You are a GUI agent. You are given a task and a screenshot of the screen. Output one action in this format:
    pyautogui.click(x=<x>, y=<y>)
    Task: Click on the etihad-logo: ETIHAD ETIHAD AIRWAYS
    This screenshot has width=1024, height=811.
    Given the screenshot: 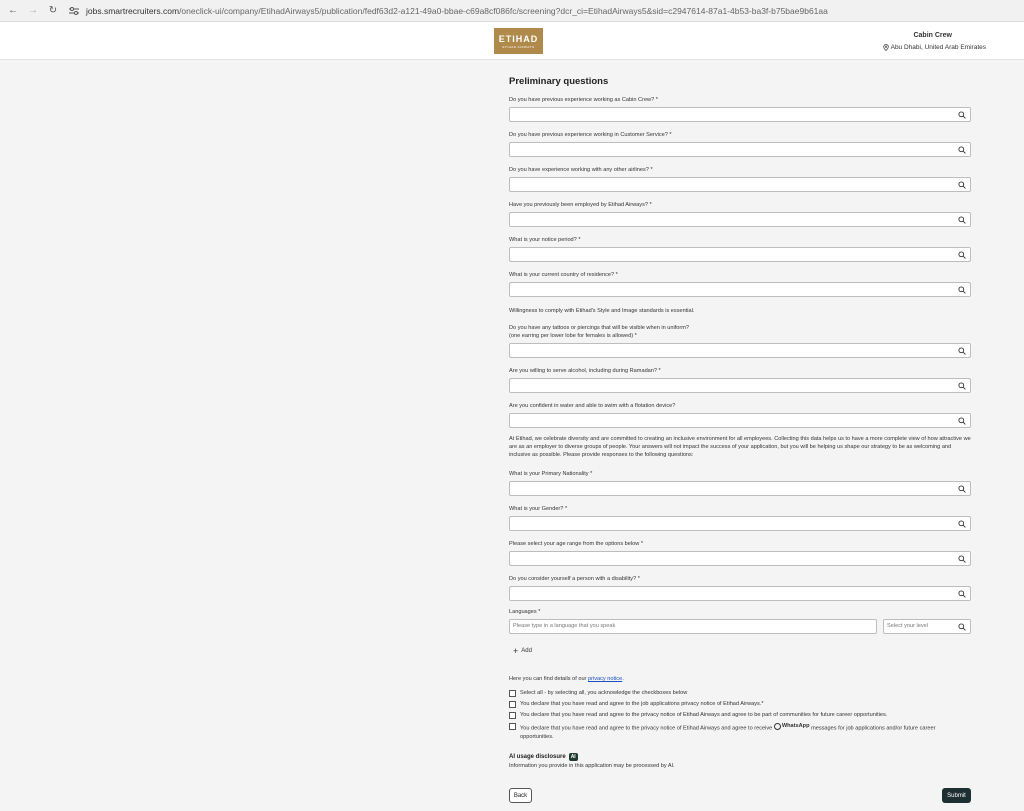 What is the action you would take?
    pyautogui.click(x=518, y=41)
    